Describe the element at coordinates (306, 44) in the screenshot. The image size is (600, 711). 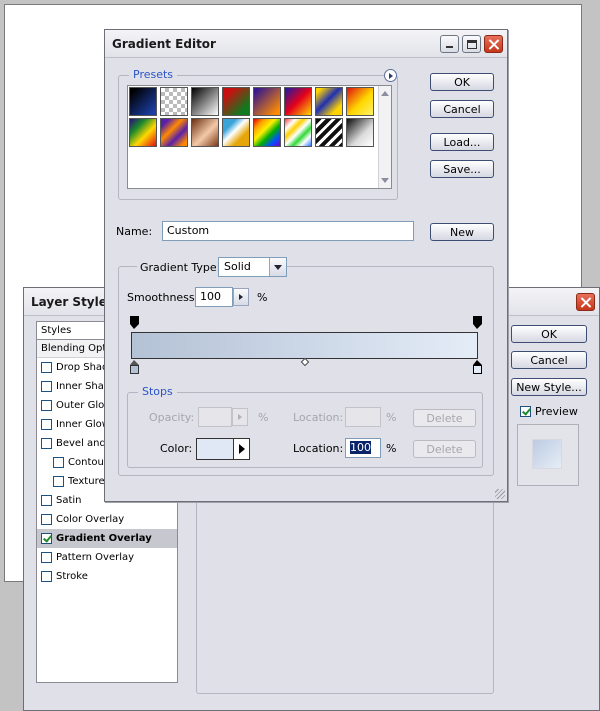
I see `gradient-editor-titlebar: Gradient Editor` at that location.